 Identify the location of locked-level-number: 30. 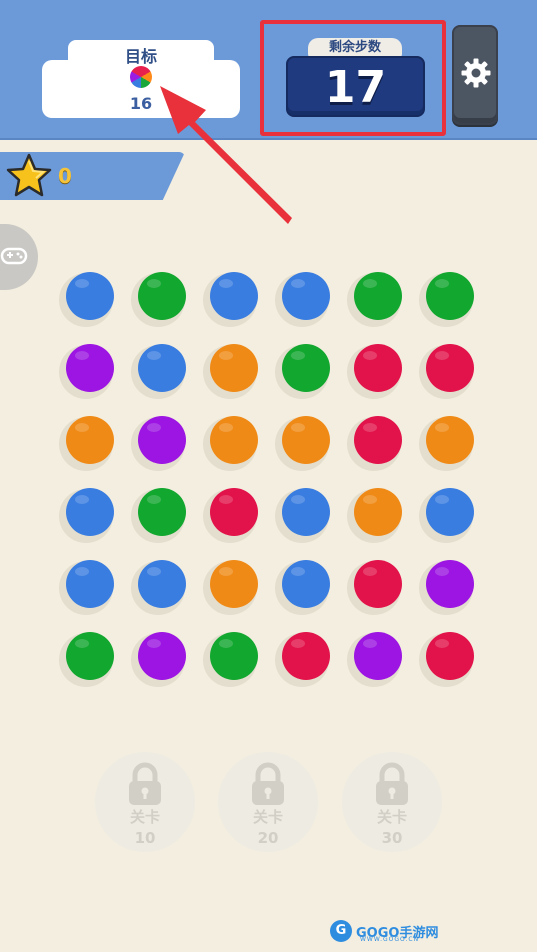
(392, 838).